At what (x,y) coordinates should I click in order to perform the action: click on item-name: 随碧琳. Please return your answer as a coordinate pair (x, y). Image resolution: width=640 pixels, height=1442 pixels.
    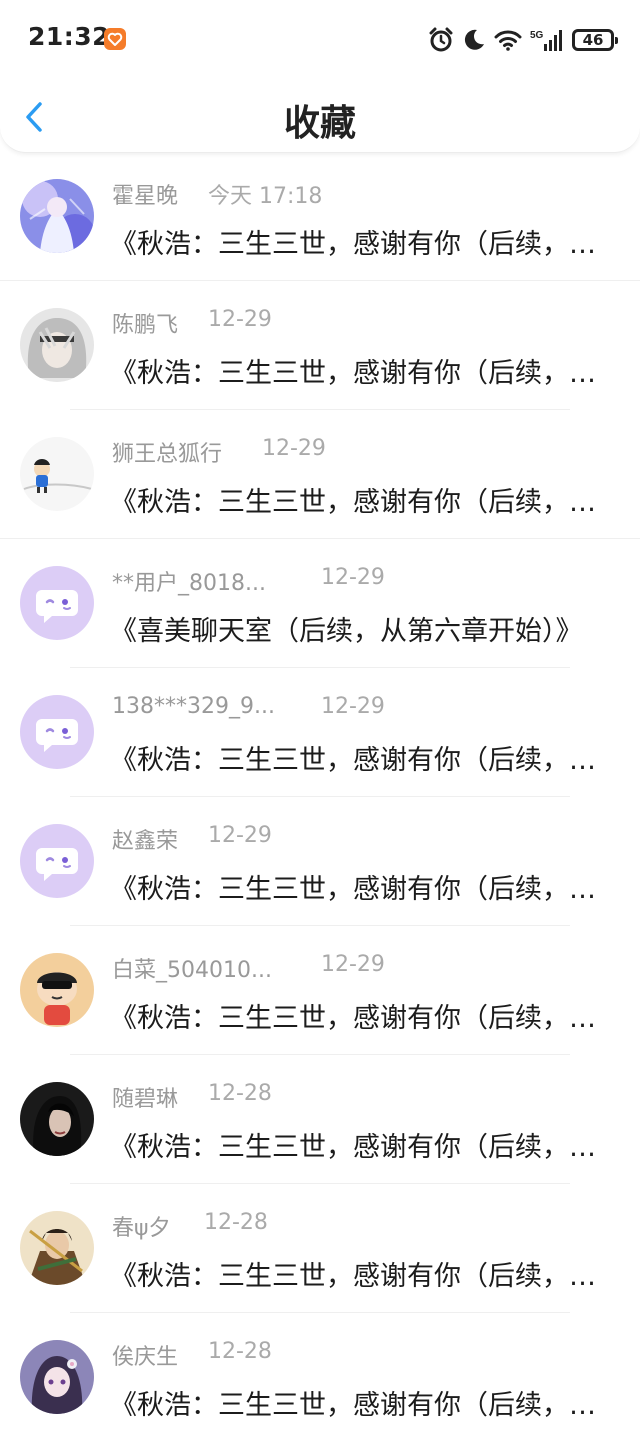
    Looking at the image, I should click on (145, 1099).